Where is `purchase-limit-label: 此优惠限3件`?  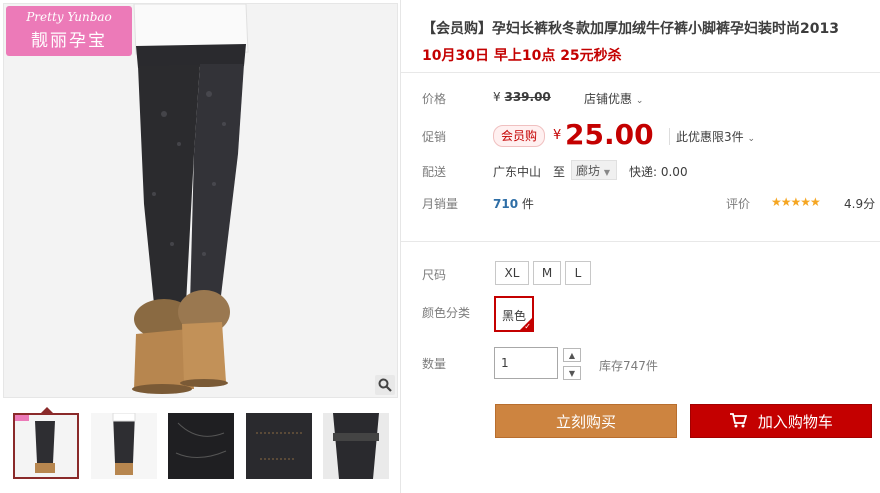
purchase-limit-label: 此优惠限3件 is located at coordinates (710, 137).